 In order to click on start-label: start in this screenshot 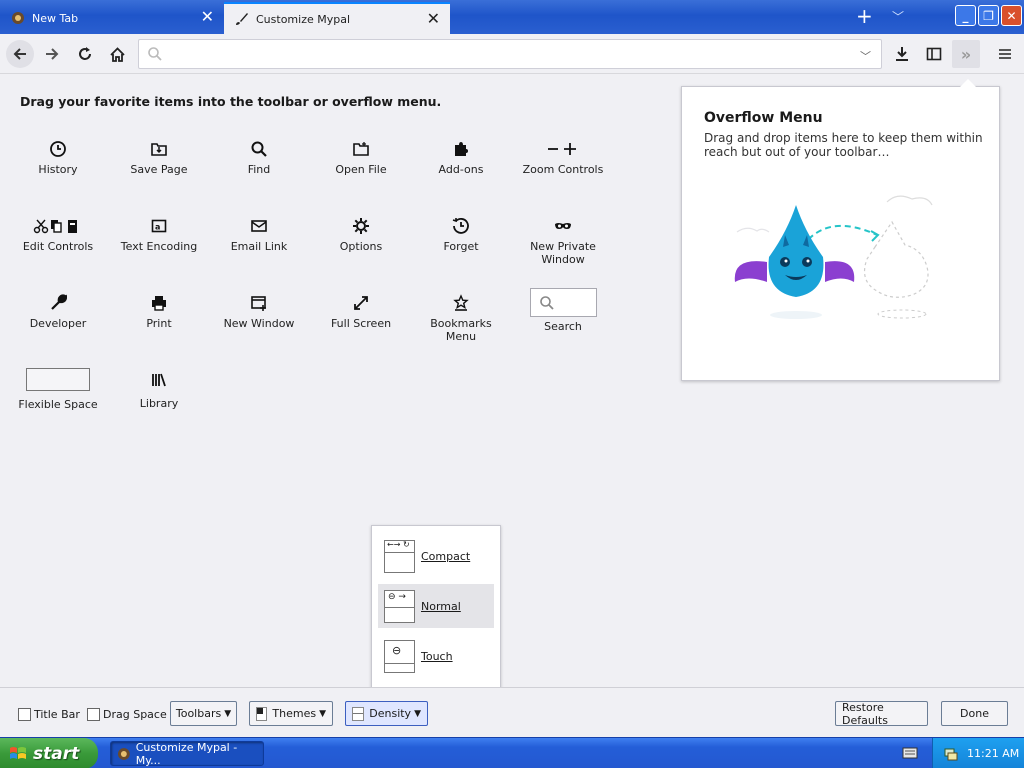, I will do `click(56, 753)`.